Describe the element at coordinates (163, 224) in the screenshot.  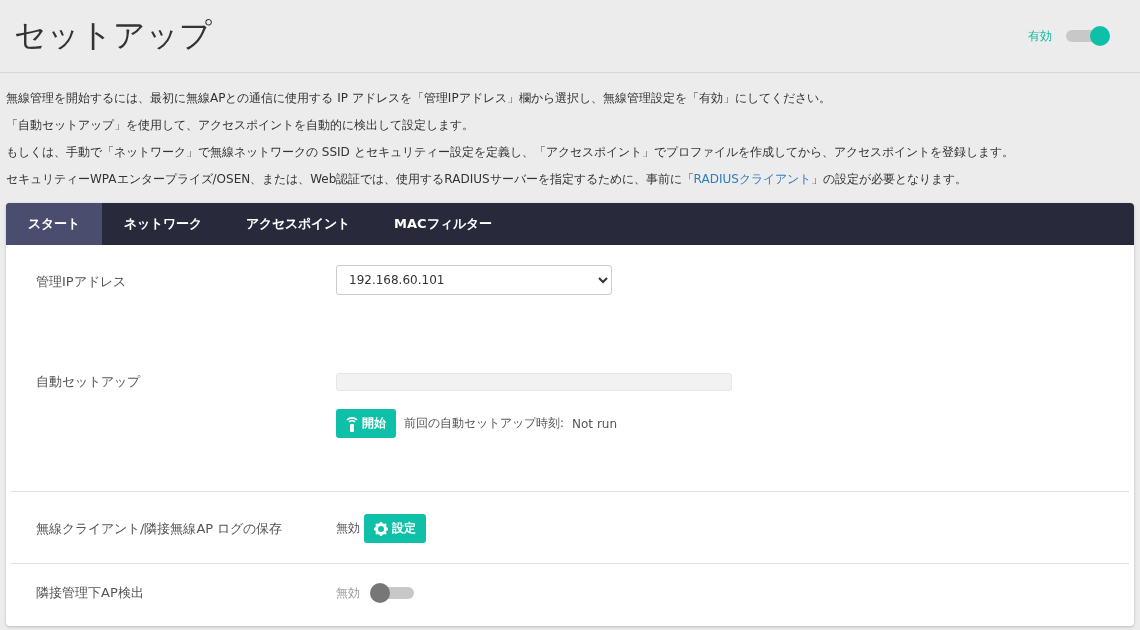
I see `tab: ネットワーク` at that location.